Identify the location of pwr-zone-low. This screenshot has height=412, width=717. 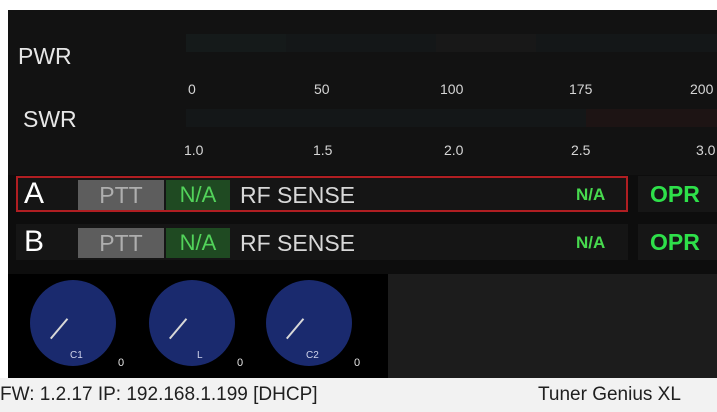
(236, 43).